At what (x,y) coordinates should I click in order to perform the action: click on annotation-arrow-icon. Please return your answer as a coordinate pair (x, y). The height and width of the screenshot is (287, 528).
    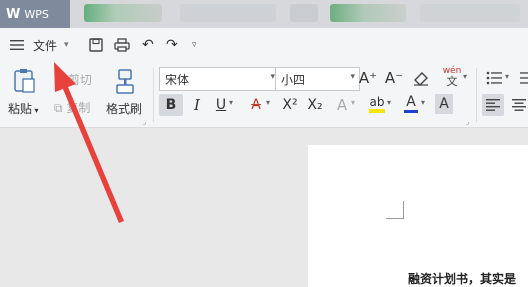
    Looking at the image, I should click on (89, 142).